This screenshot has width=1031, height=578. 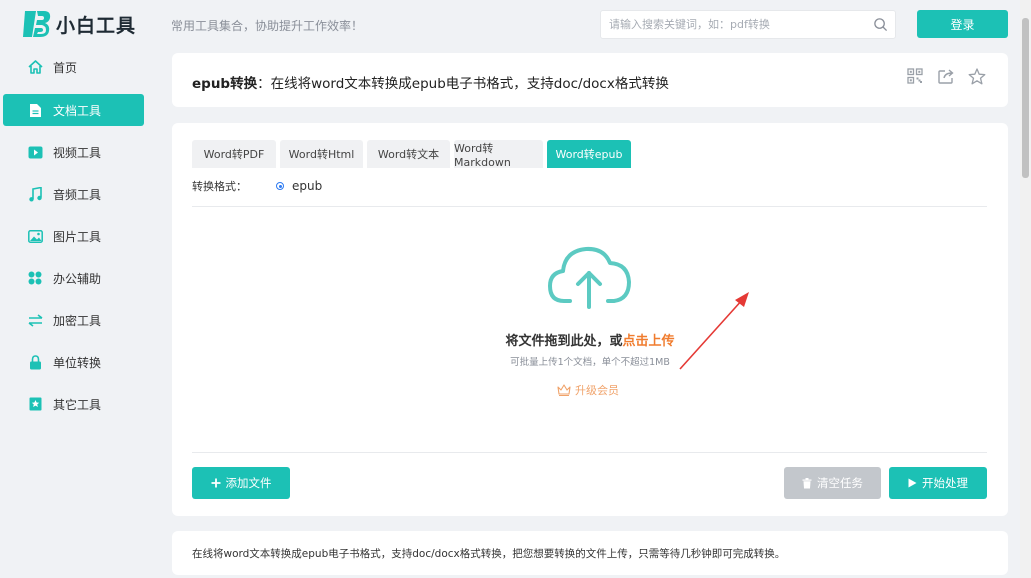 I want to click on qrcode-icon, so click(x=915, y=76).